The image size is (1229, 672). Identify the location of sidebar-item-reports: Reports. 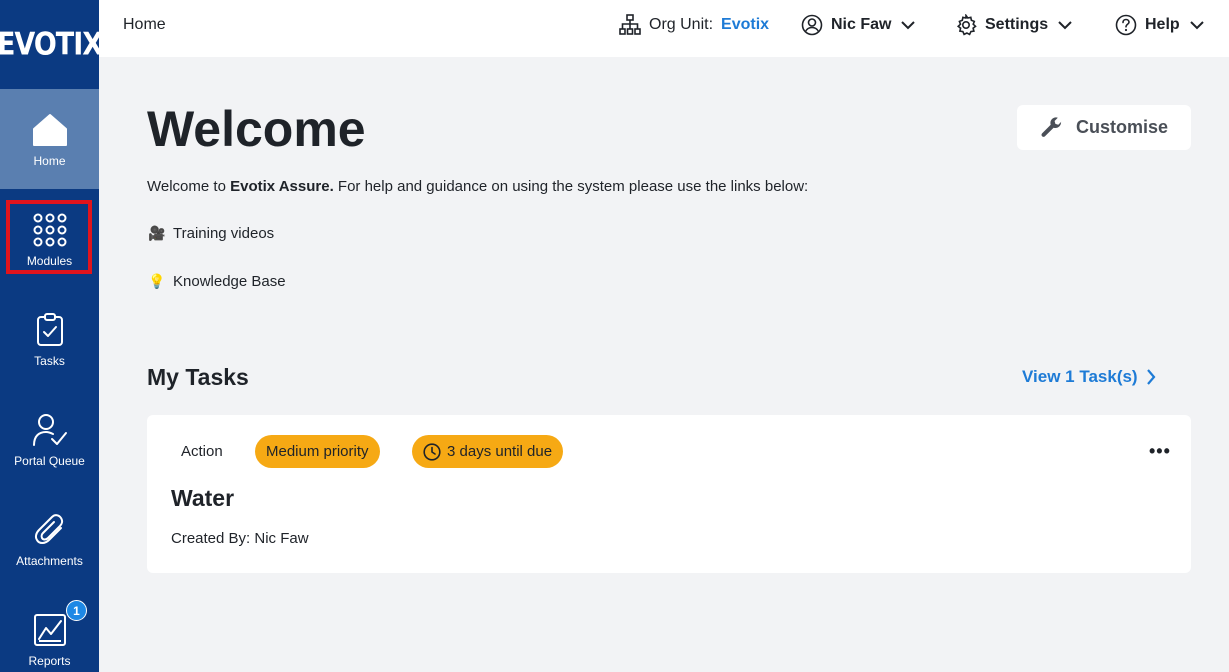
(49, 630).